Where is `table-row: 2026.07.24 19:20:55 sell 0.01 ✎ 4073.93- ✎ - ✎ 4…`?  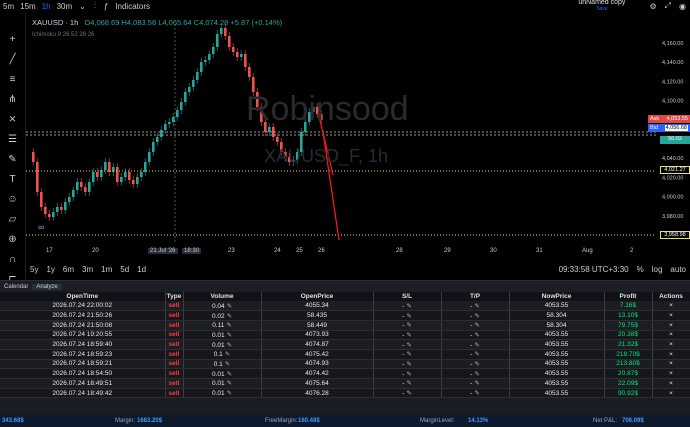
table-row: 2026.07.24 19:20:55 sell 0.01 ✎ 4073.93- ✎ - ✎ 4… is located at coordinates (345, 335).